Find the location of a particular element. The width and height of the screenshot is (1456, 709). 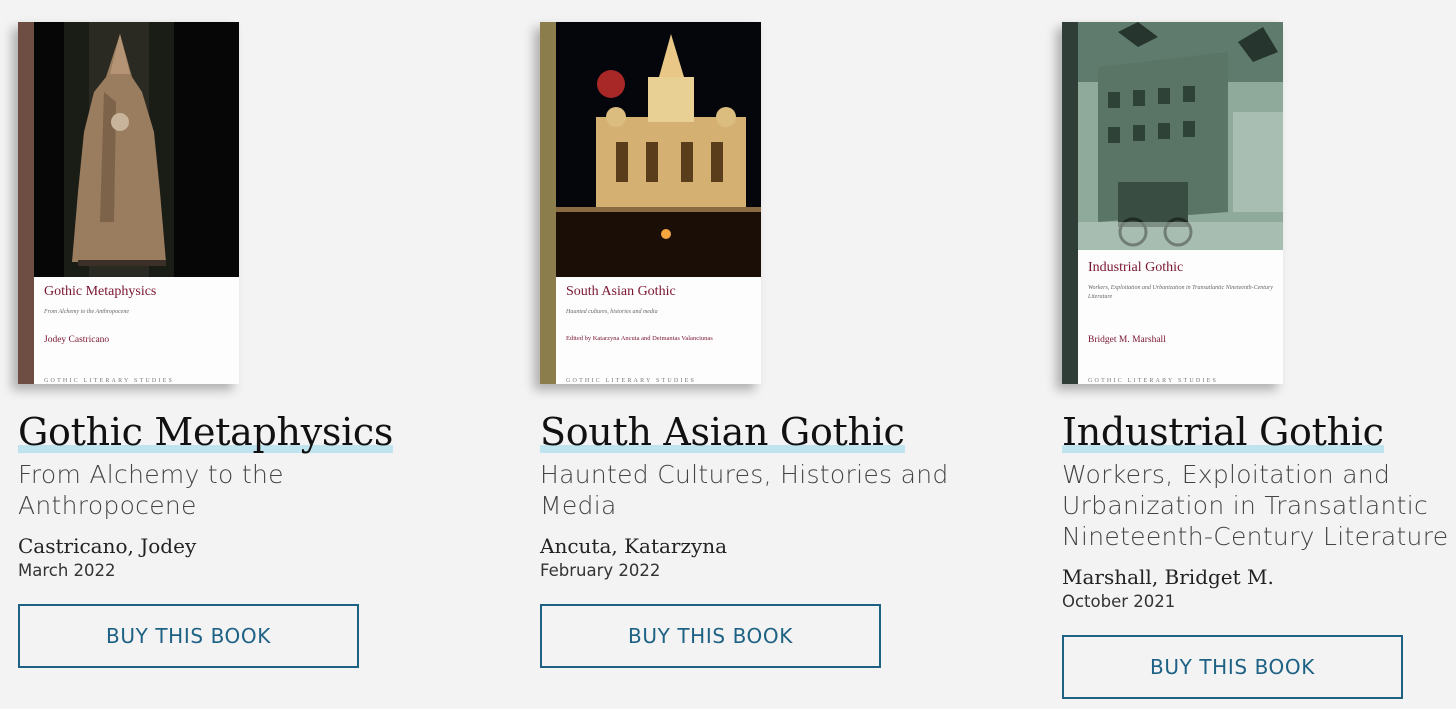

book-author: Ancuta, Katarzyna is located at coordinates (634, 546).